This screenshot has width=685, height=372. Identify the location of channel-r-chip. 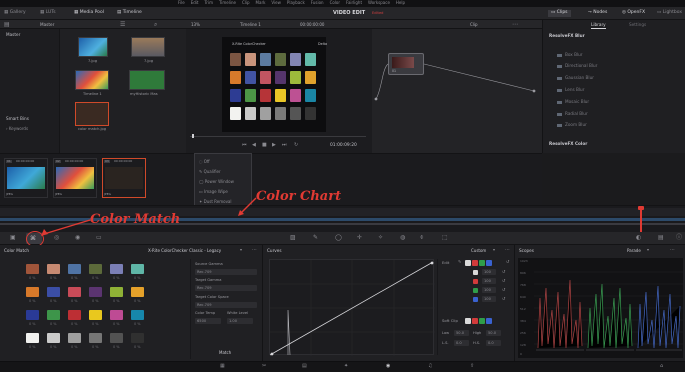
(475, 263).